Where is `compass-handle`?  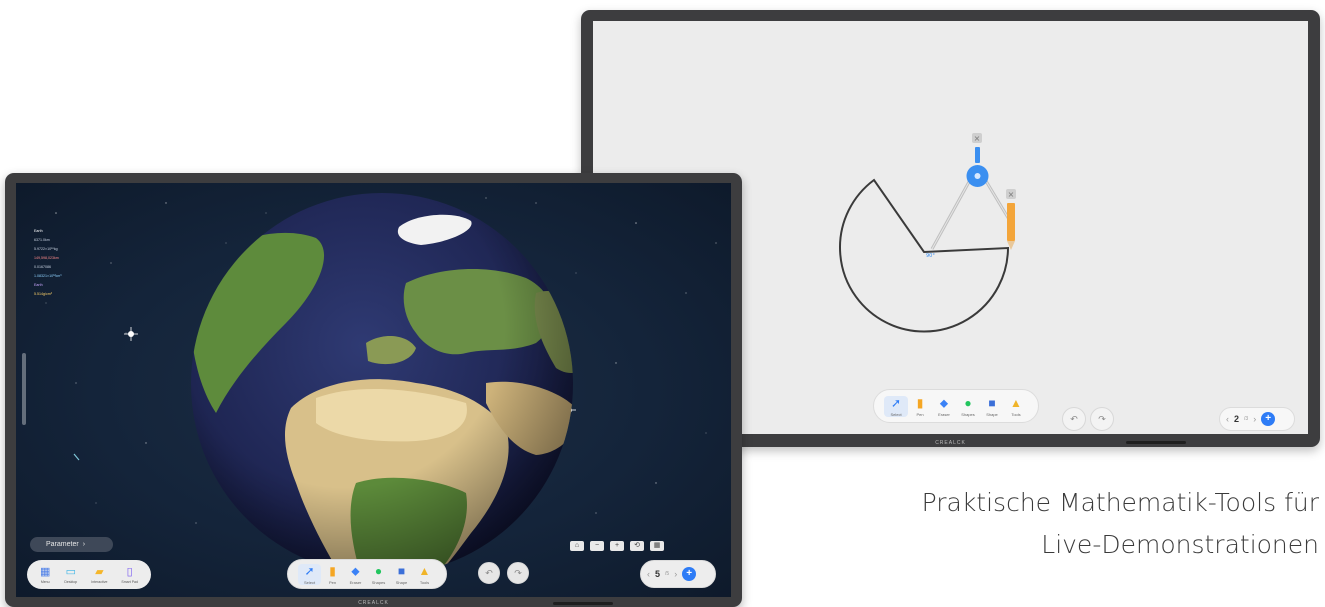
compass-handle is located at coordinates (977, 155).